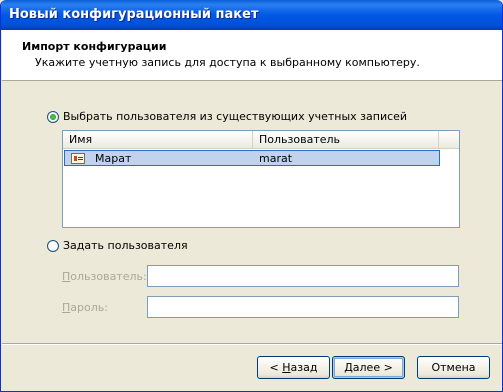 The height and width of the screenshot is (392, 503). Describe the element at coordinates (78, 158) in the screenshot. I see `user-card-icon` at that location.